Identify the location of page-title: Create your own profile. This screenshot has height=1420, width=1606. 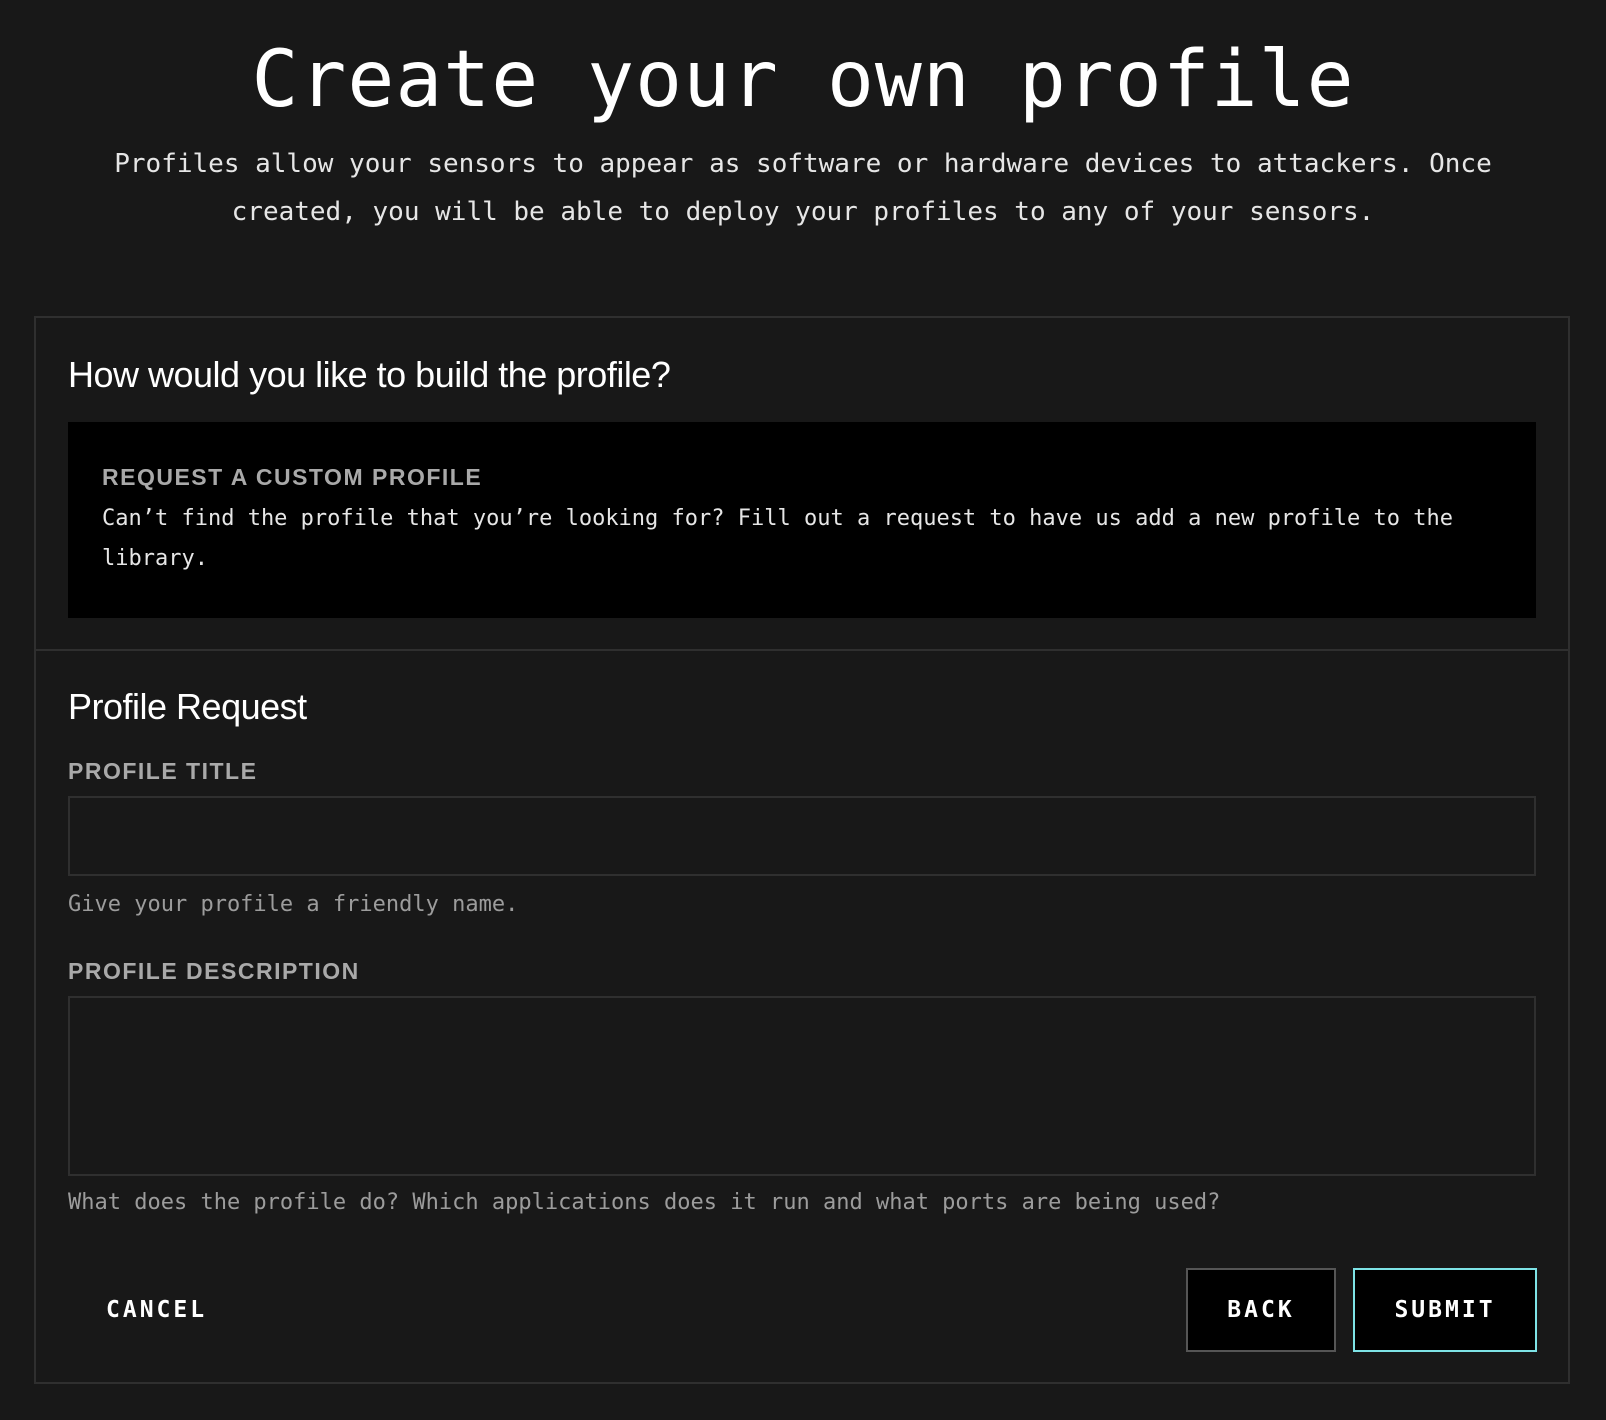
(803, 80).